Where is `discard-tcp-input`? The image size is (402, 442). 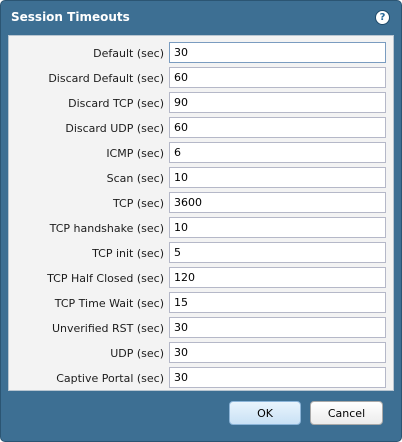
discard-tcp-input is located at coordinates (277, 102).